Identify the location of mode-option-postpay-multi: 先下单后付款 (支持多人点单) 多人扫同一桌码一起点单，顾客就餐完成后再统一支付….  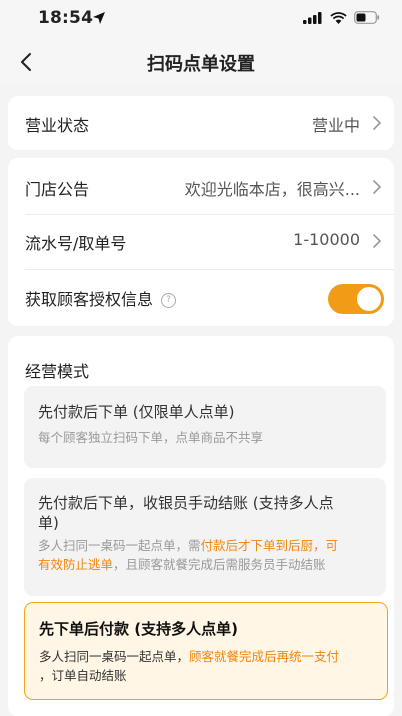
(206, 651).